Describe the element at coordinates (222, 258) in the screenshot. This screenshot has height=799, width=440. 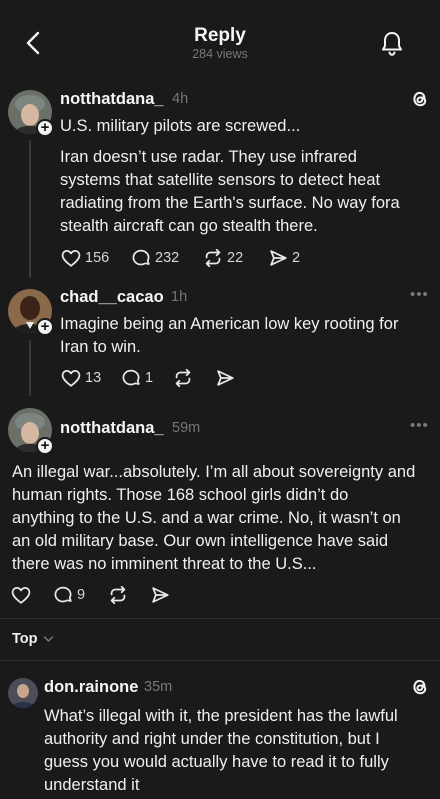
I see `repost-button: 22` at that location.